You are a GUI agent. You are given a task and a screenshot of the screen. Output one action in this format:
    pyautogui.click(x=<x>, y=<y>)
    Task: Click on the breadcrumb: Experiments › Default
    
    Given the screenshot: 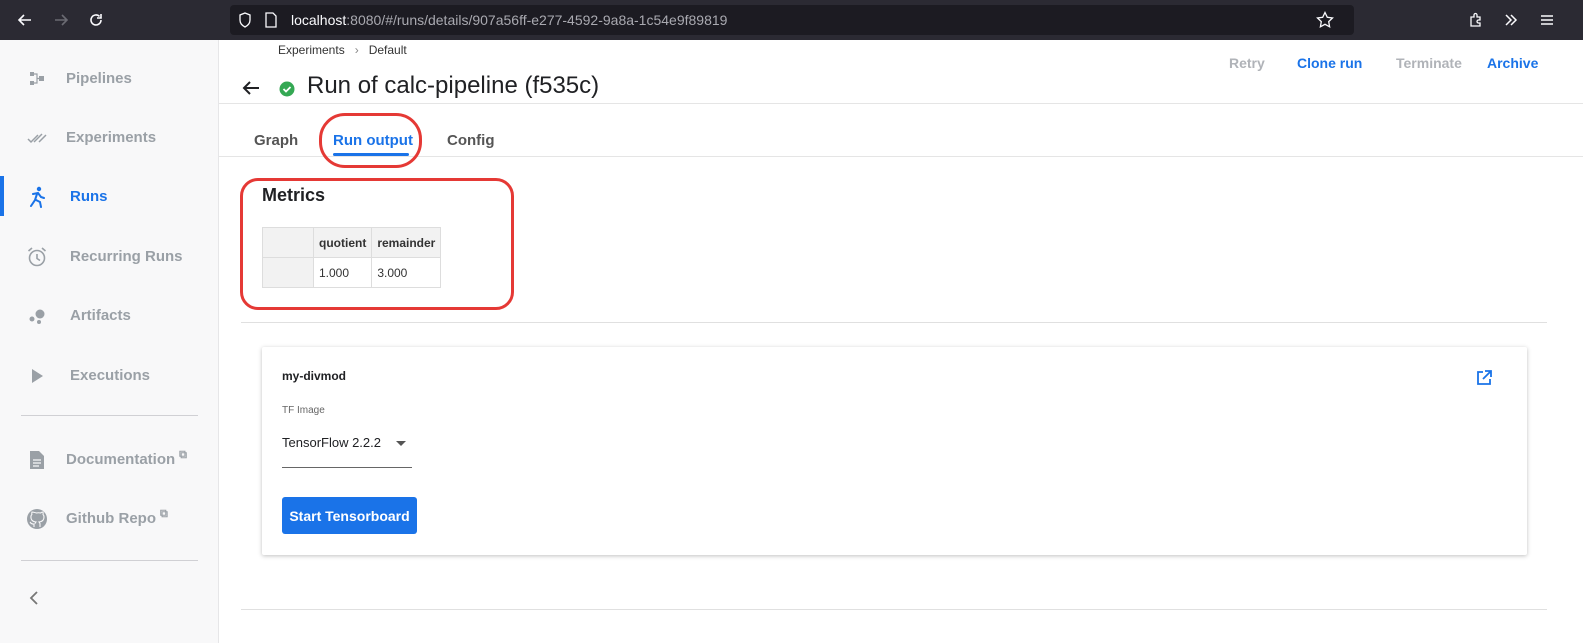 What is the action you would take?
    pyautogui.click(x=342, y=50)
    